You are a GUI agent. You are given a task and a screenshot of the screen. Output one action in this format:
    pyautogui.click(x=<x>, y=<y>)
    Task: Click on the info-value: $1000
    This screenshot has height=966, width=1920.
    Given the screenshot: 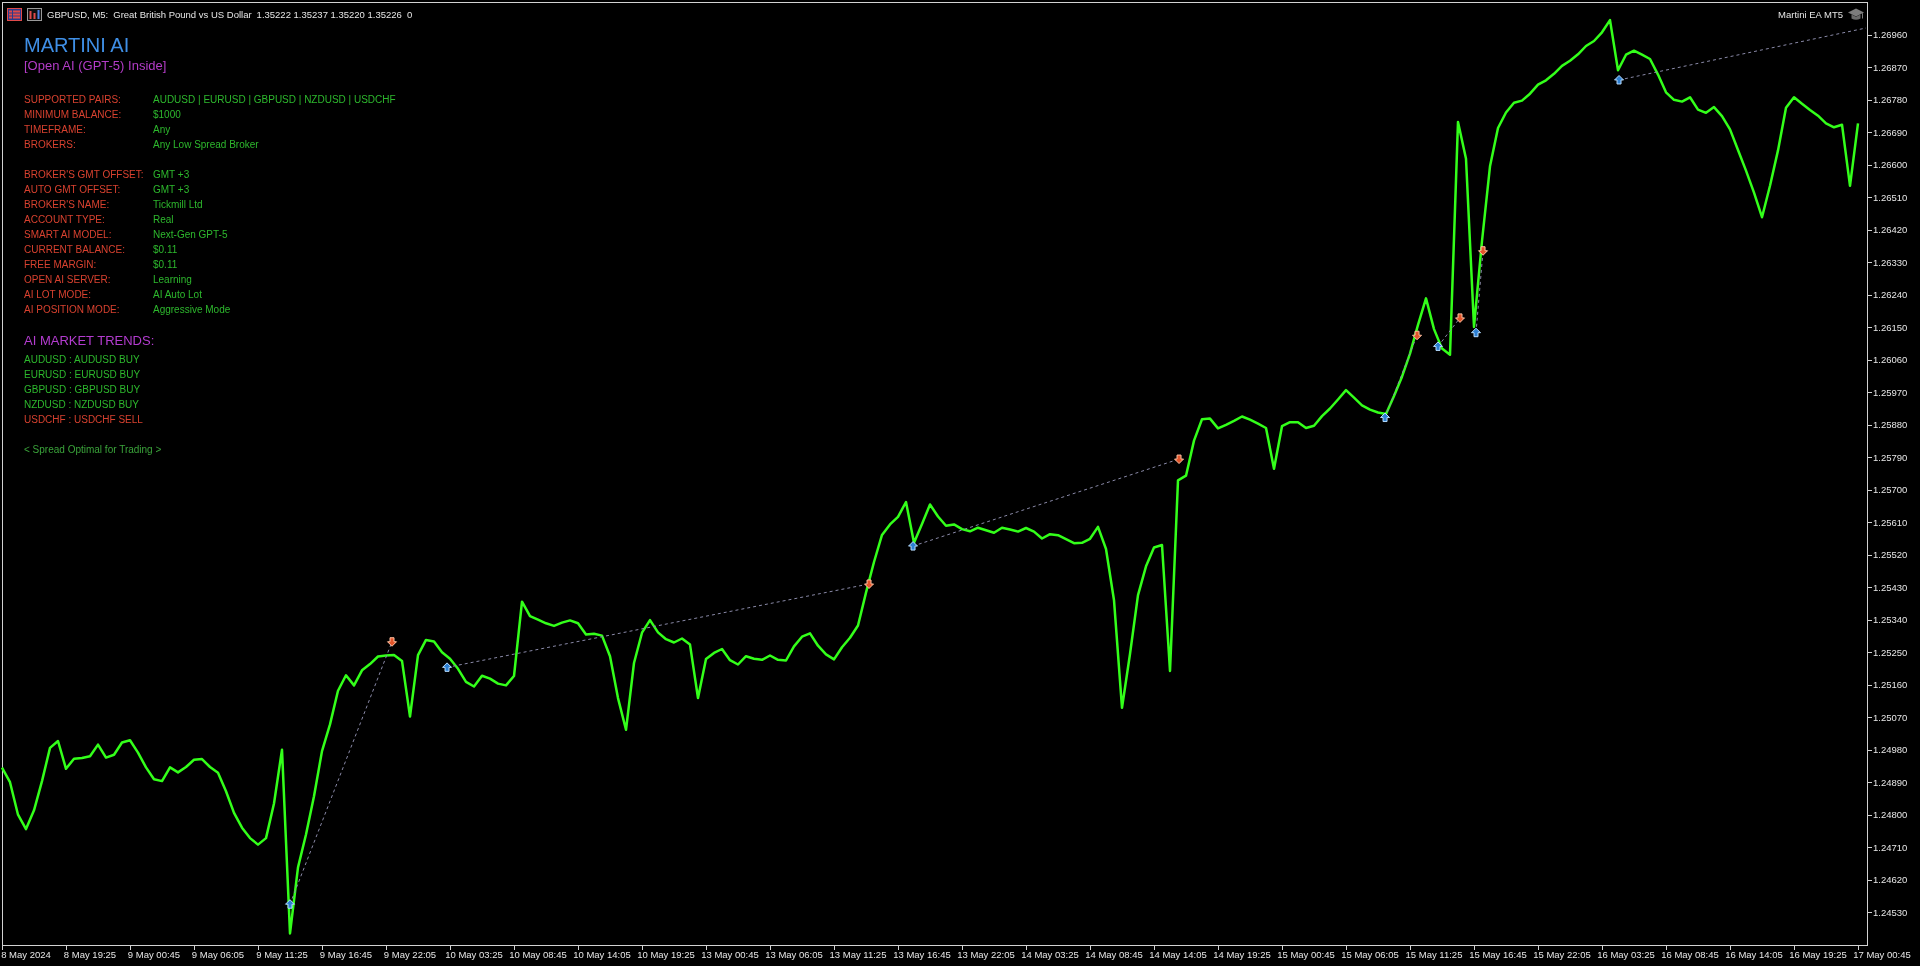 What is the action you would take?
    pyautogui.click(x=167, y=115)
    